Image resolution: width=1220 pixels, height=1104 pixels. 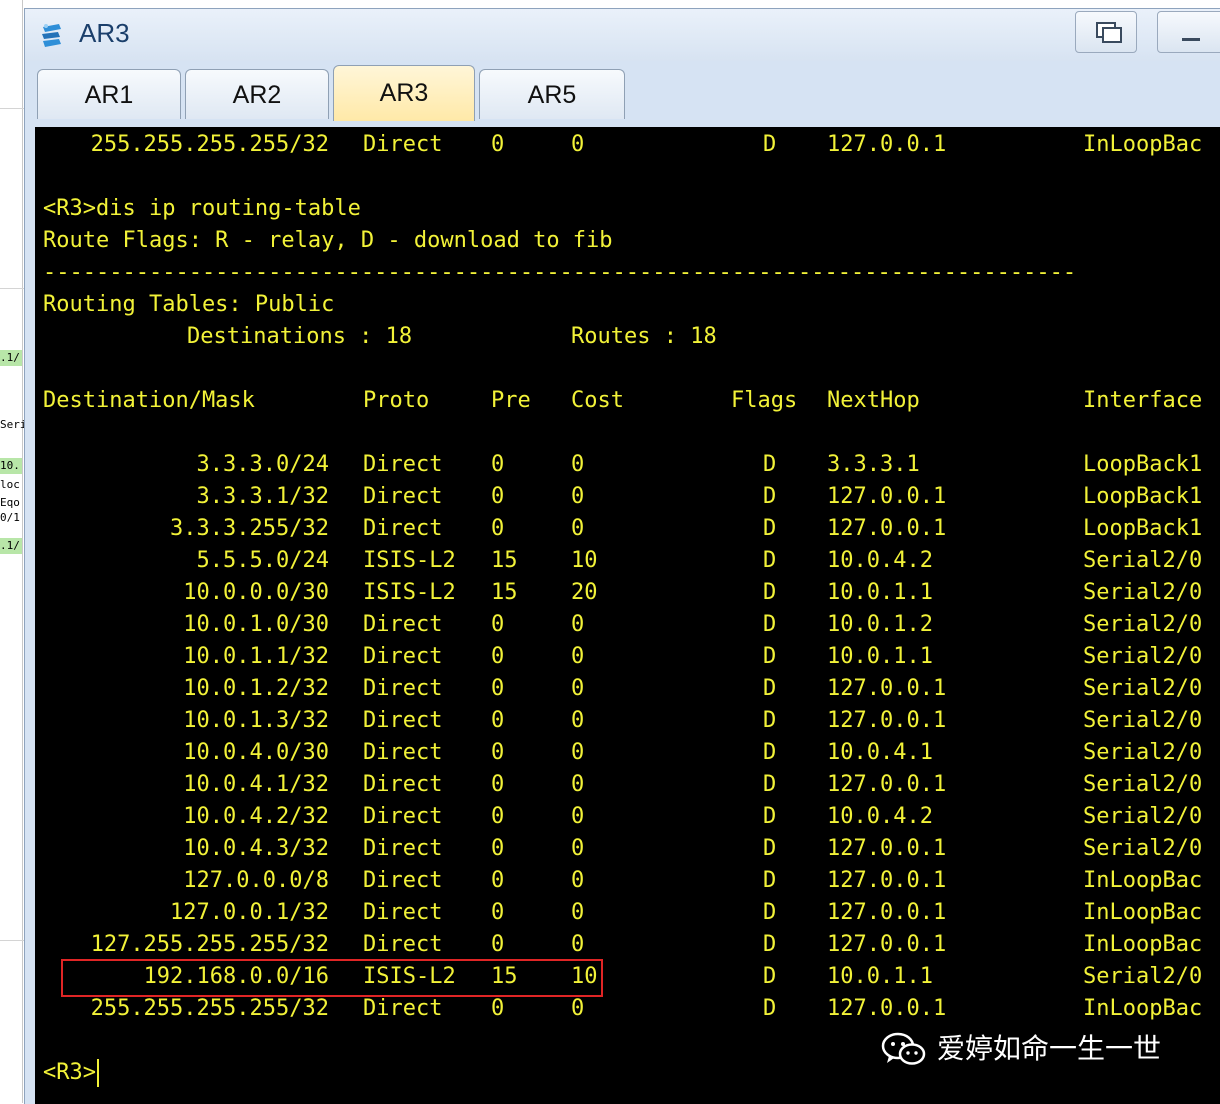 What do you see at coordinates (13, 424) in the screenshot?
I see `background-label: Seri` at bounding box center [13, 424].